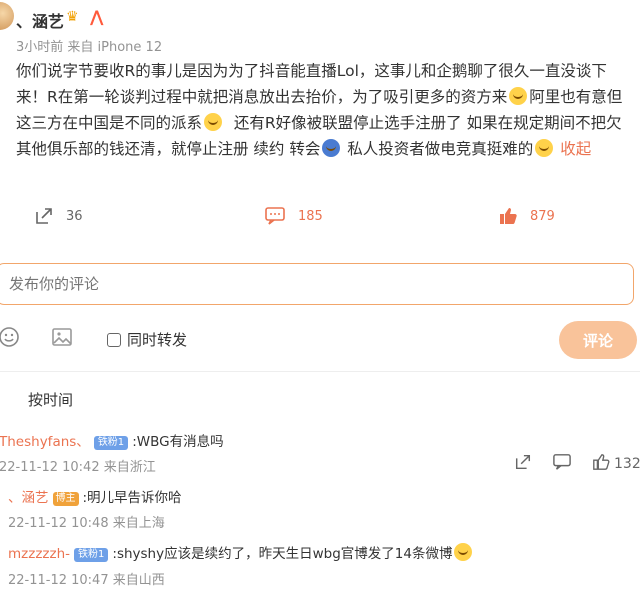 This screenshot has width=640, height=593. Describe the element at coordinates (86, 580) in the screenshot. I see `comment-meta: 22-11-12 10:47 来自山西` at that location.